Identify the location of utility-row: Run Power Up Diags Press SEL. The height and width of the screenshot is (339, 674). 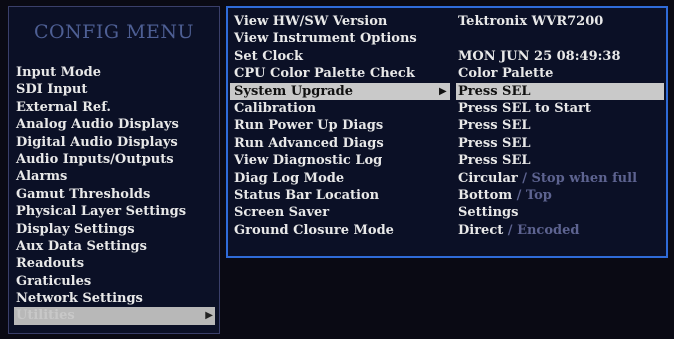
(447, 125).